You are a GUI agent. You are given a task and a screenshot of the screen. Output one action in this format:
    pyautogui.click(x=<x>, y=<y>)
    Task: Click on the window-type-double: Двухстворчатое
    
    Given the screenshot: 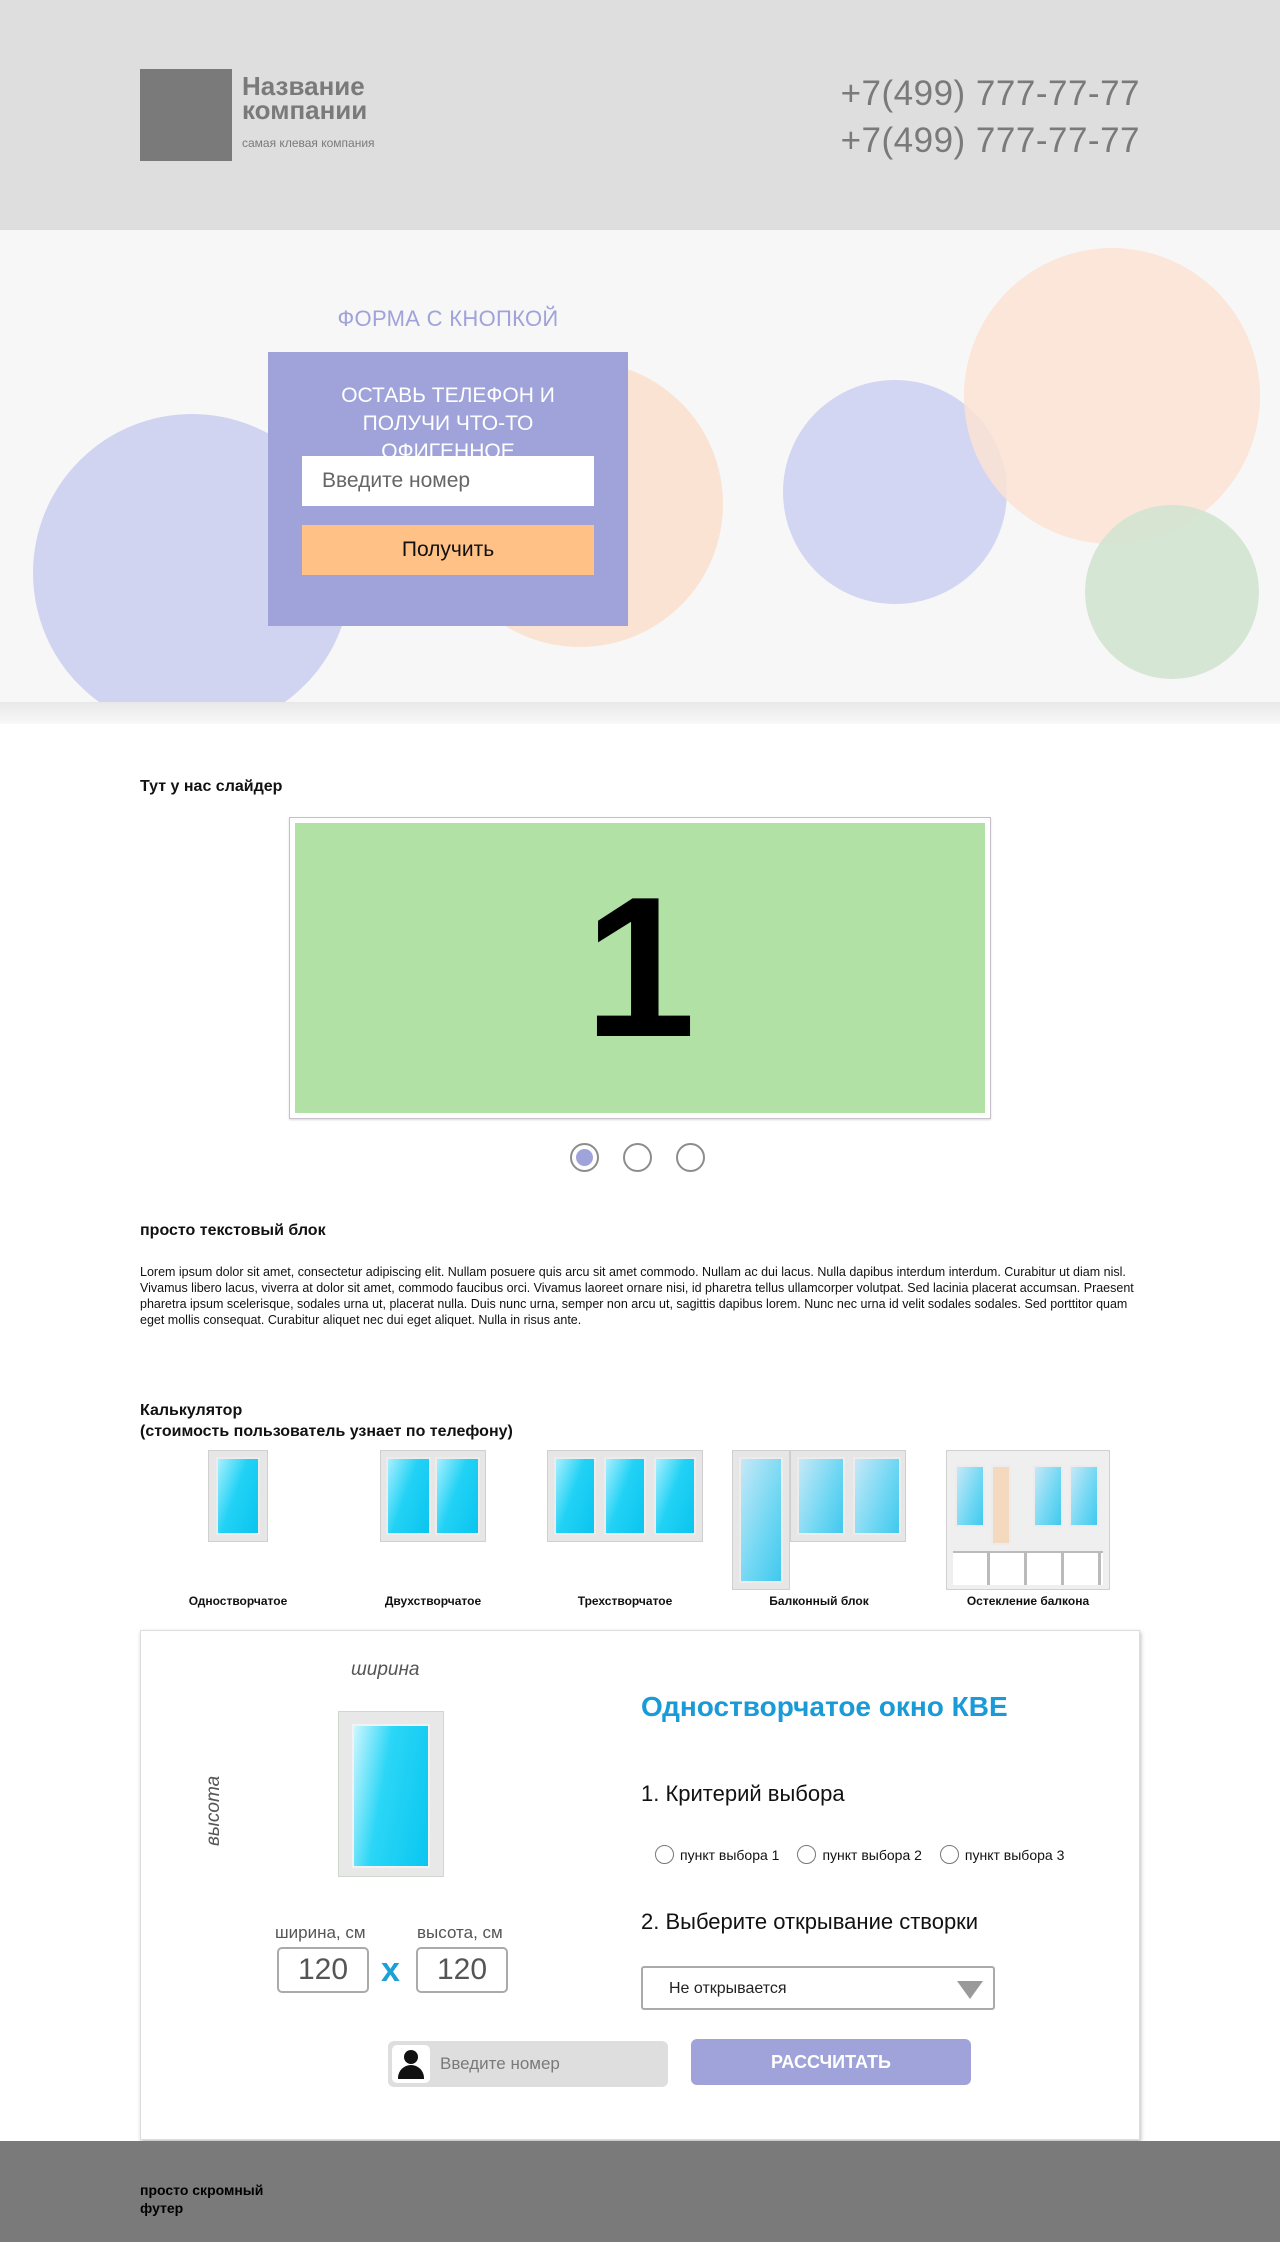 What is the action you would take?
    pyautogui.click(x=433, y=1529)
    